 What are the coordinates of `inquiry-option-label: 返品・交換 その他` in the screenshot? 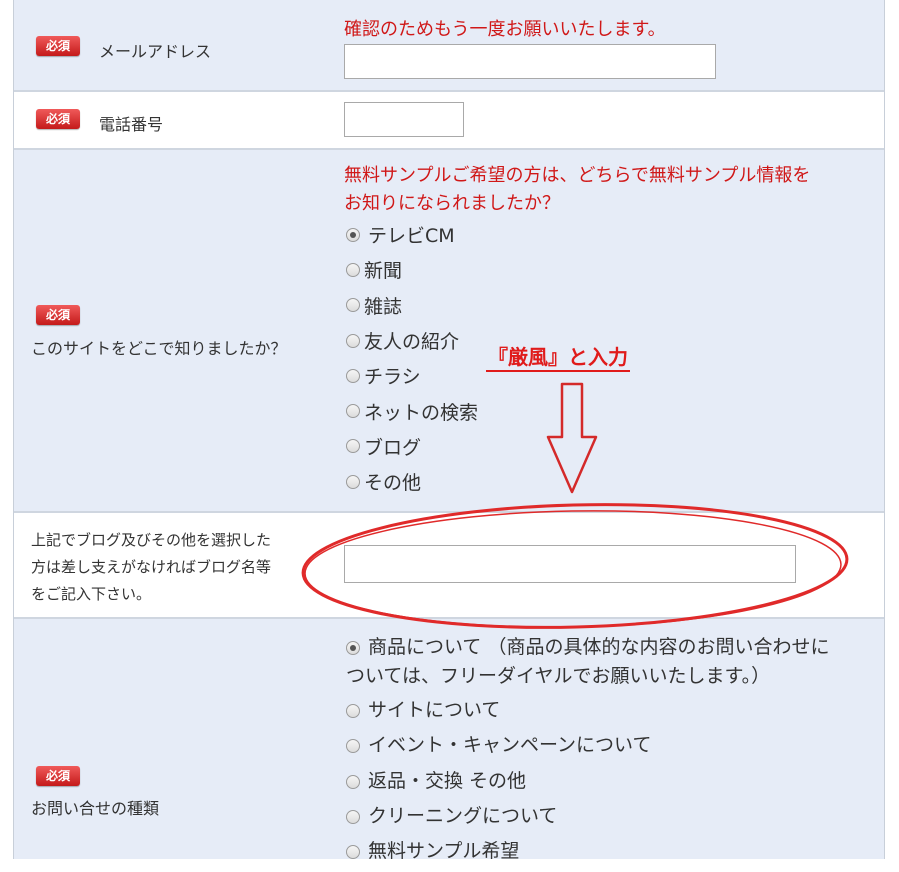 It's located at (447, 780).